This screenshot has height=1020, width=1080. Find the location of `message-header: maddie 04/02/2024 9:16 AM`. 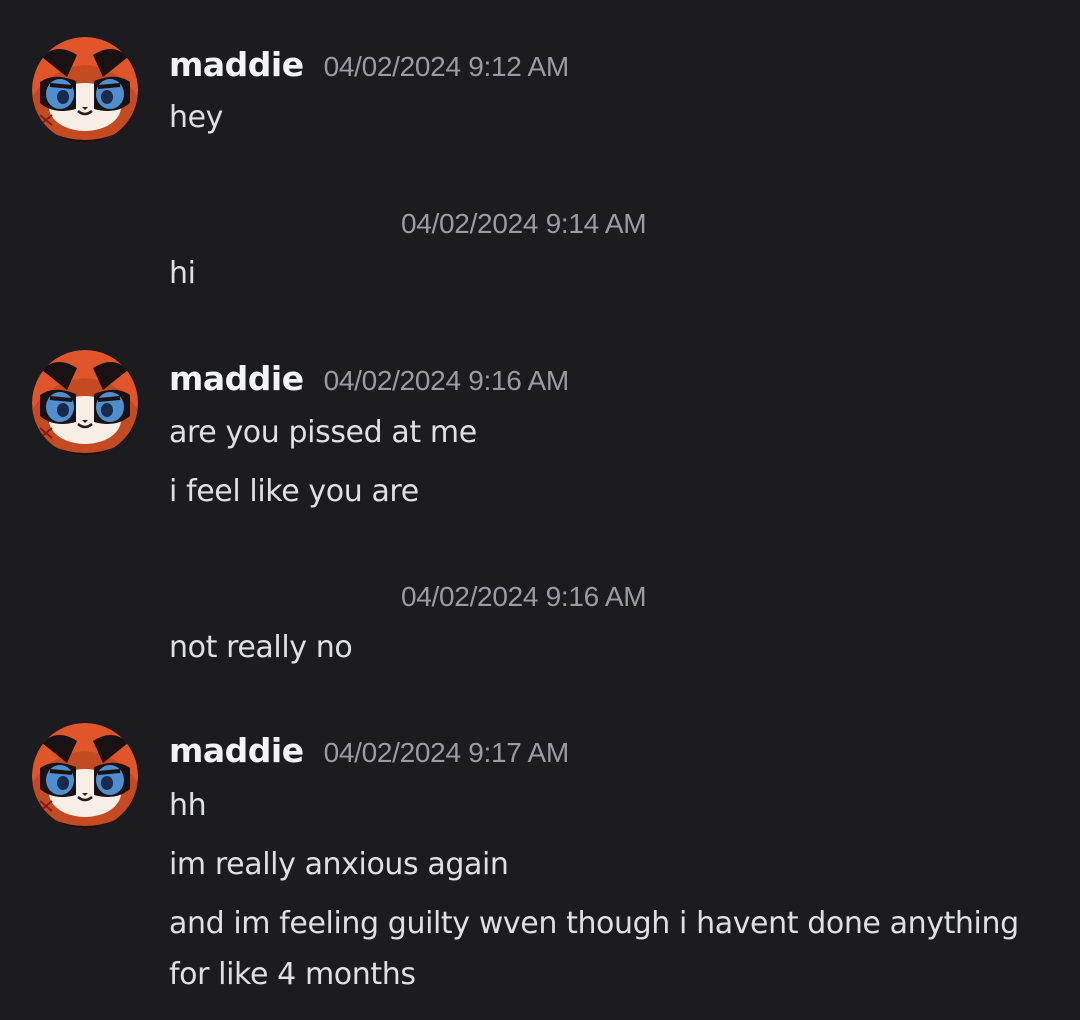

message-header: maddie 04/02/2024 9:16 AM is located at coordinates (369, 383).